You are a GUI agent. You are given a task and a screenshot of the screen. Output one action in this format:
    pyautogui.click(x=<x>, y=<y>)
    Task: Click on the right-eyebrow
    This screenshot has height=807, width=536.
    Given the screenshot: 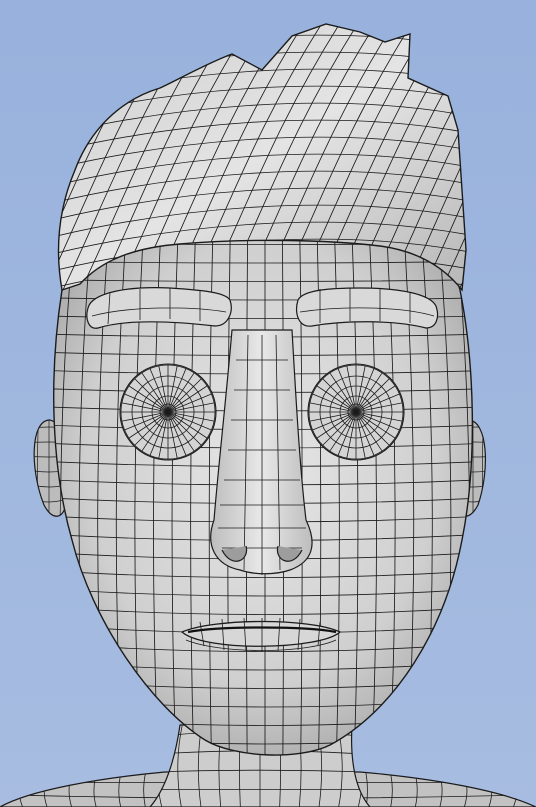 What is the action you would take?
    pyautogui.click(x=367, y=308)
    